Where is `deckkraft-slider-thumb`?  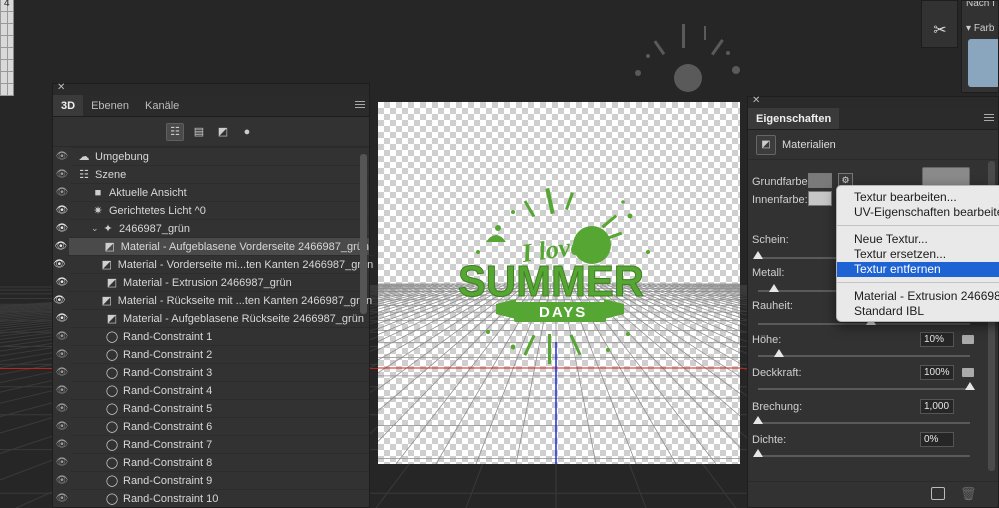 deckkraft-slider-thumb is located at coordinates (970, 386).